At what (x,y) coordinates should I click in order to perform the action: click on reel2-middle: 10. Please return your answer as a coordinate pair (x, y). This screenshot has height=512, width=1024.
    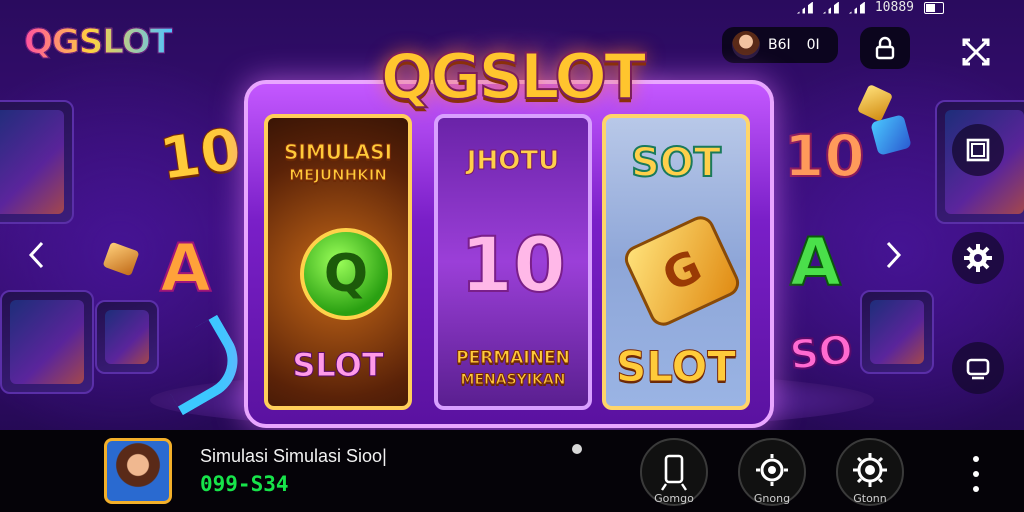
    Looking at the image, I should click on (513, 264).